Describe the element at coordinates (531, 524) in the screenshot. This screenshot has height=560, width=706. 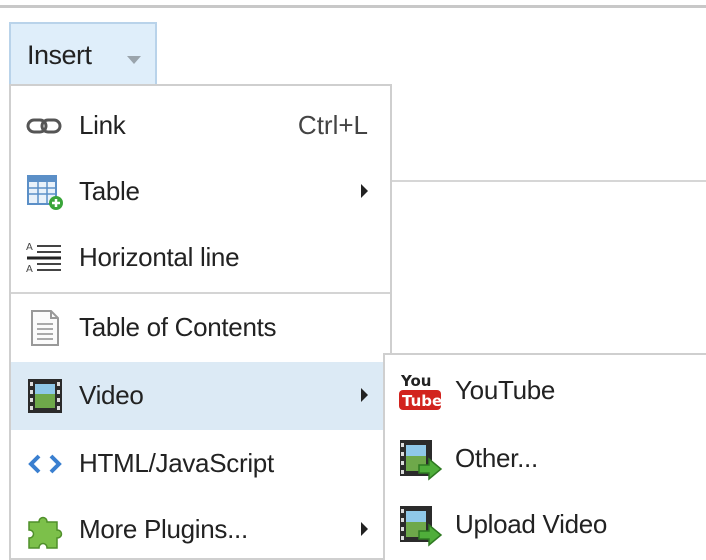
I see `submenu-item-label: Upload Video` at that location.